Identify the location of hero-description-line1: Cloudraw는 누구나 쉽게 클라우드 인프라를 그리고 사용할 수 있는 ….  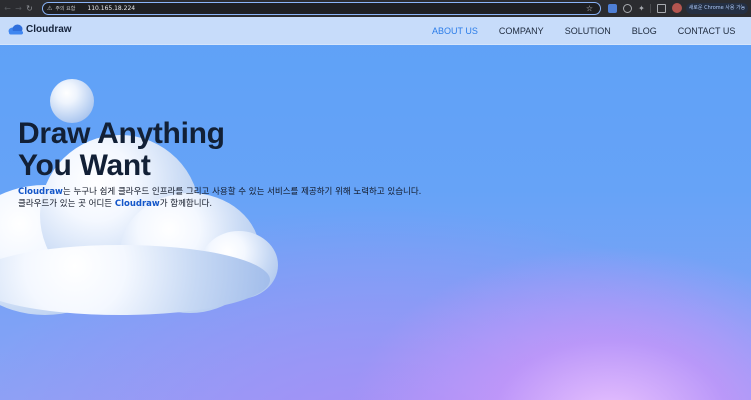
(248, 192).